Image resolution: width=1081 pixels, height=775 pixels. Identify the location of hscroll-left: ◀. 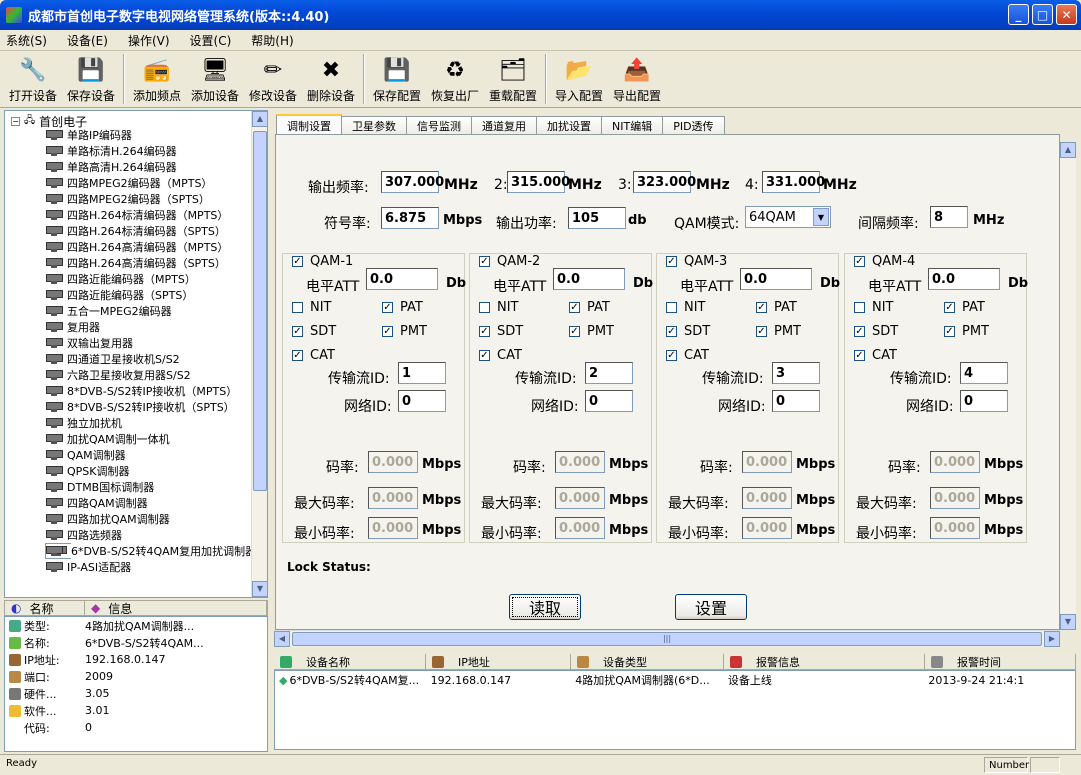
(282, 639).